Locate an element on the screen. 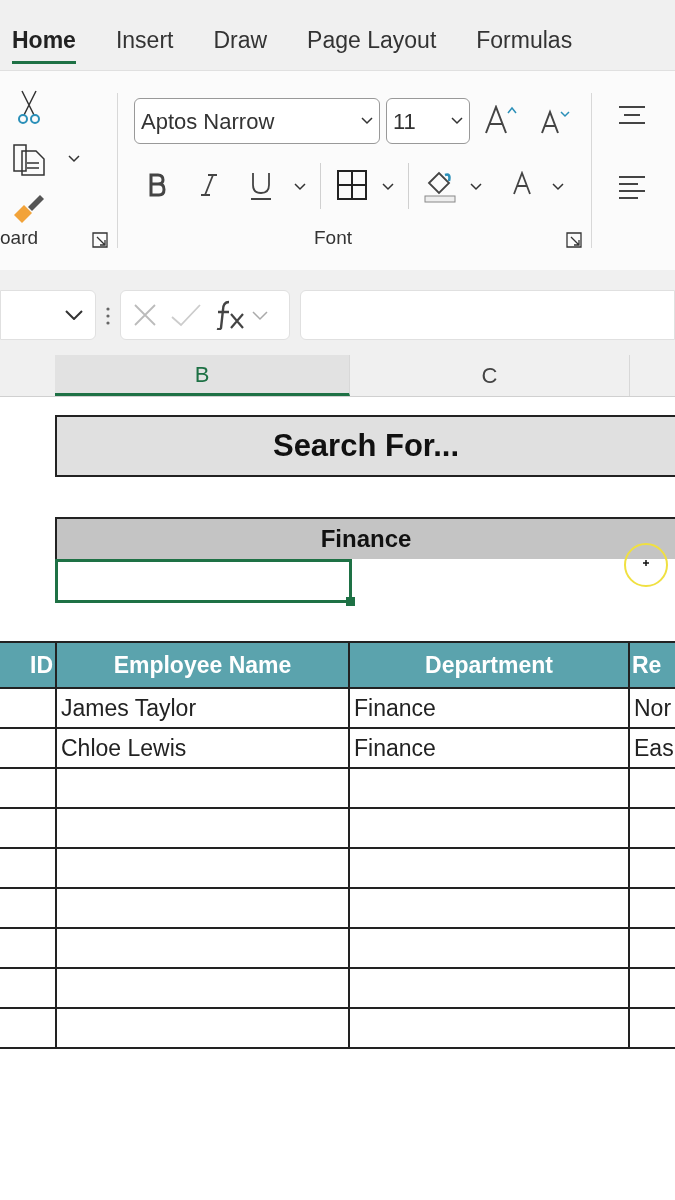 Image resolution: width=675 pixels, height=1200 pixels. column-header: B is located at coordinates (202, 375).